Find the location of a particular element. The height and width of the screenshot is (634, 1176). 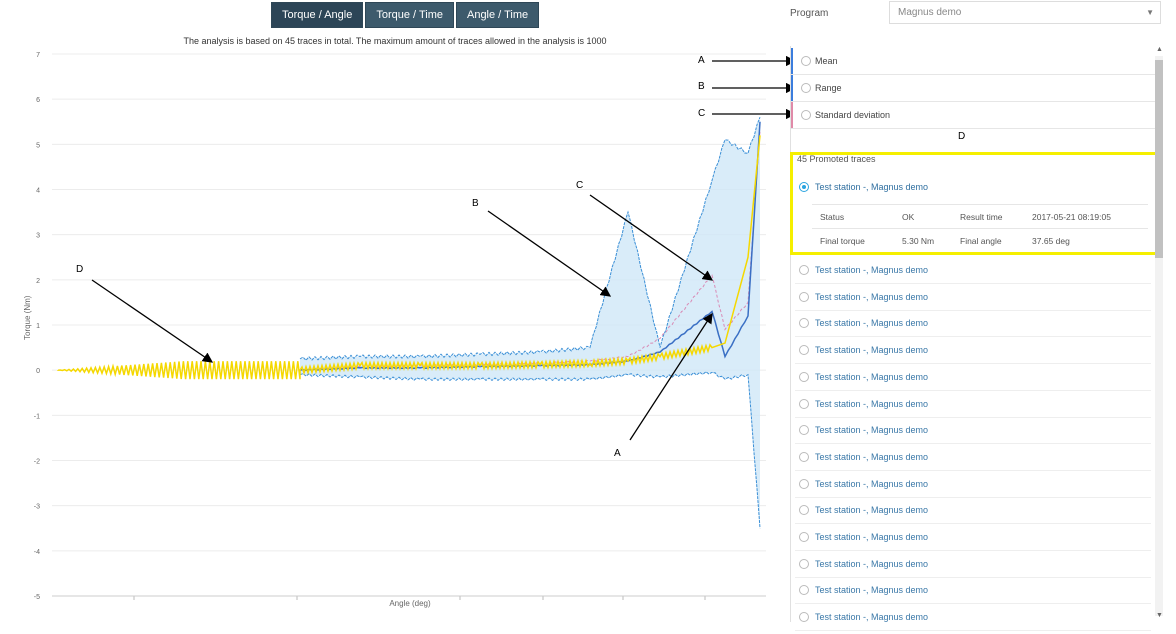

y-tick-label: 1 is located at coordinates (38, 326).